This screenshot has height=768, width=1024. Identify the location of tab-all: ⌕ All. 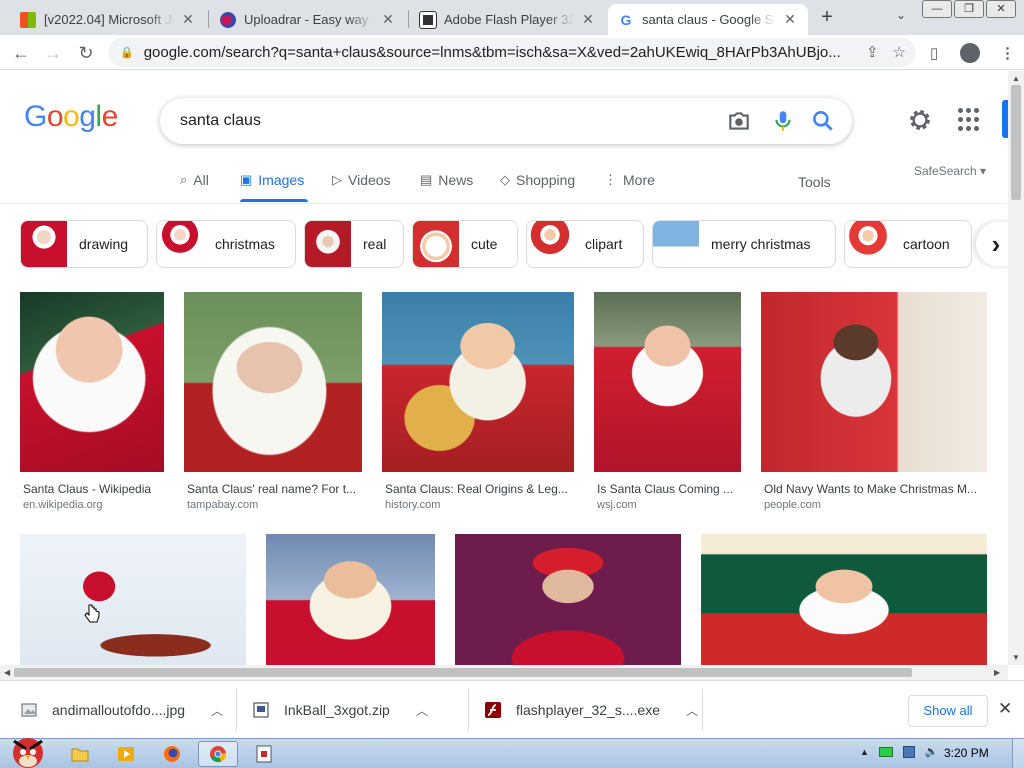
(194, 180).